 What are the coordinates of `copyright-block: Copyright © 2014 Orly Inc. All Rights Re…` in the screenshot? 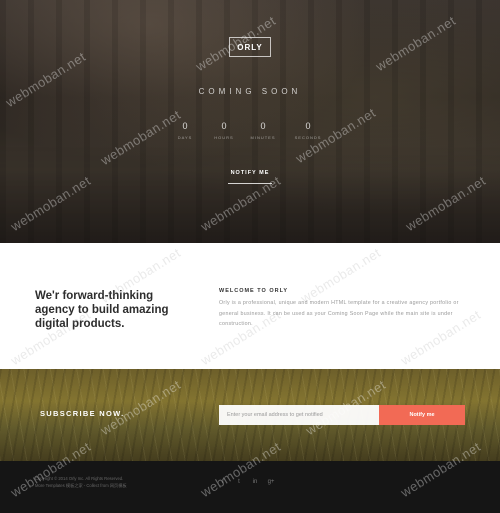 It's located at (105, 482).